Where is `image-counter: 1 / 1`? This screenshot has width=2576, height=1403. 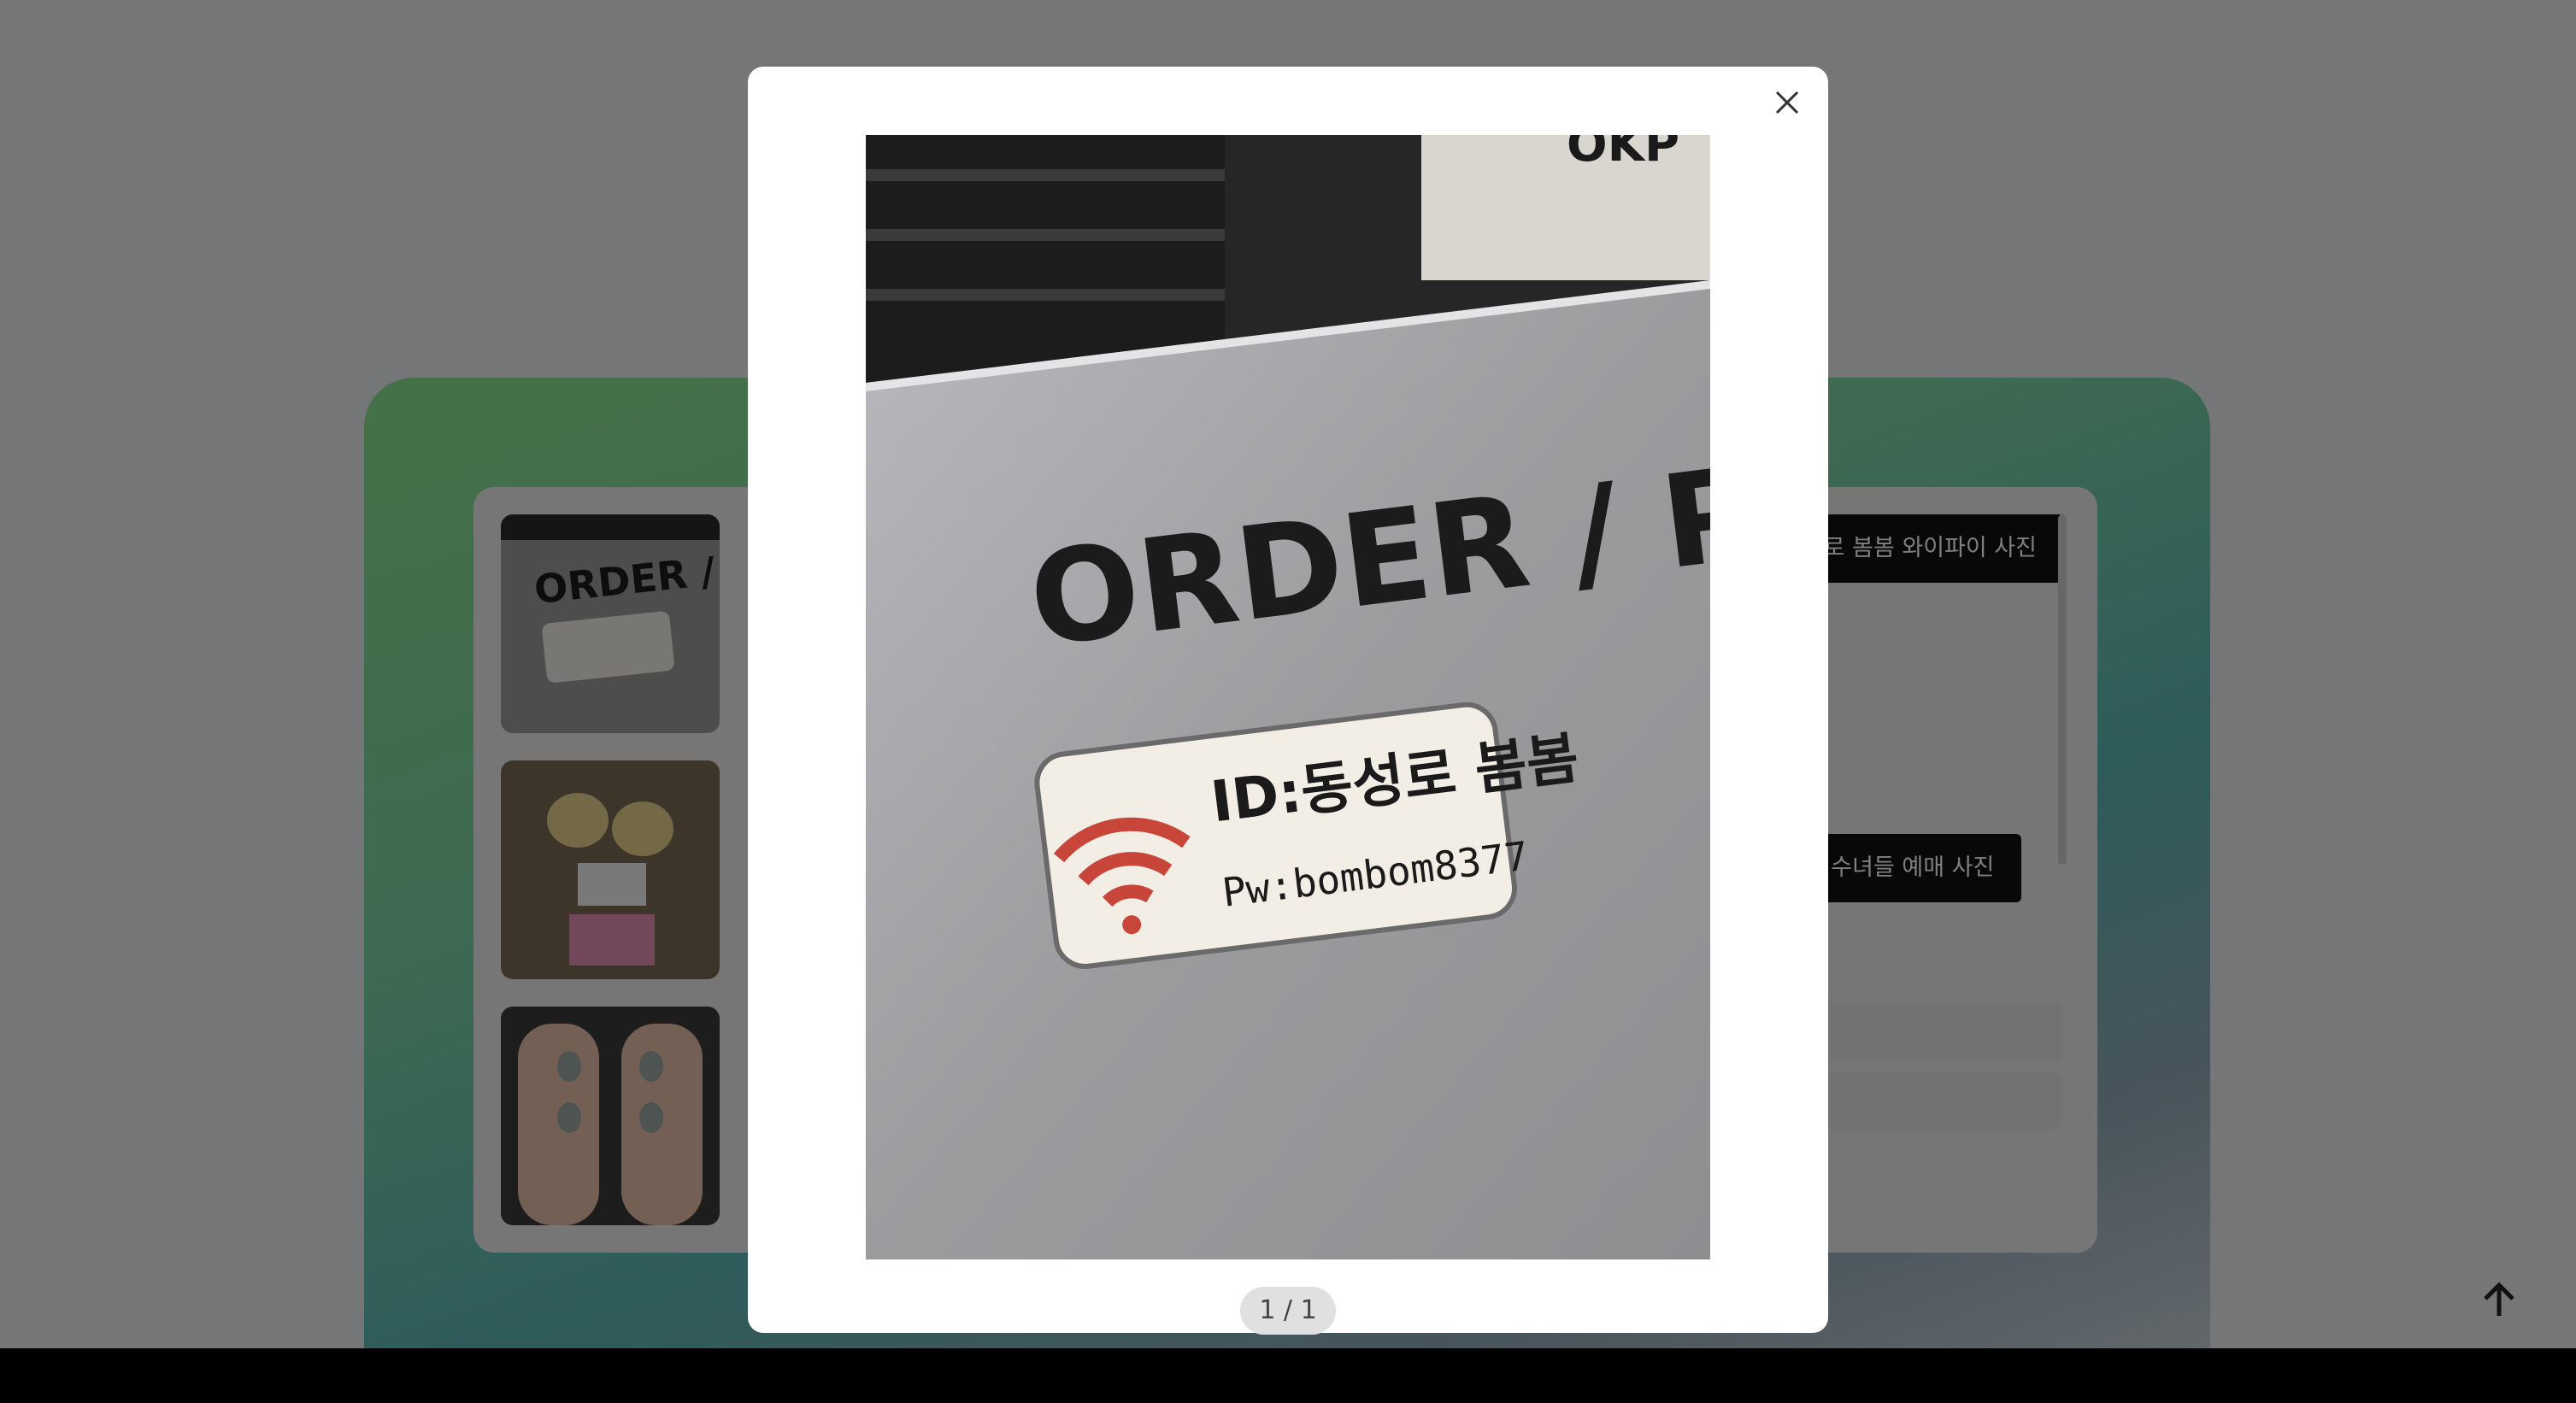
image-counter: 1 / 1 is located at coordinates (1288, 1311).